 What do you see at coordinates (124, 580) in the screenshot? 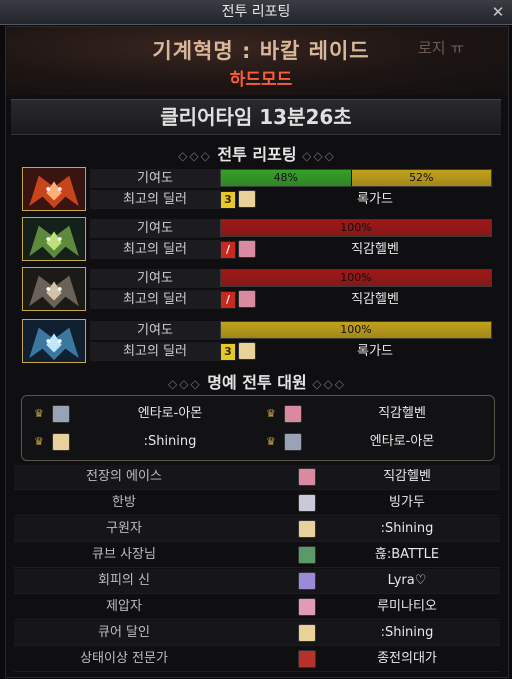
I see `award-title: 회피의 신` at bounding box center [124, 580].